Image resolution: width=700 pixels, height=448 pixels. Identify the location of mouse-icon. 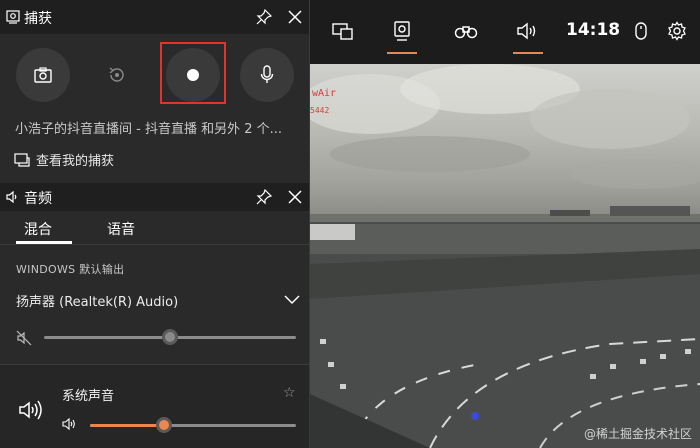
(641, 31).